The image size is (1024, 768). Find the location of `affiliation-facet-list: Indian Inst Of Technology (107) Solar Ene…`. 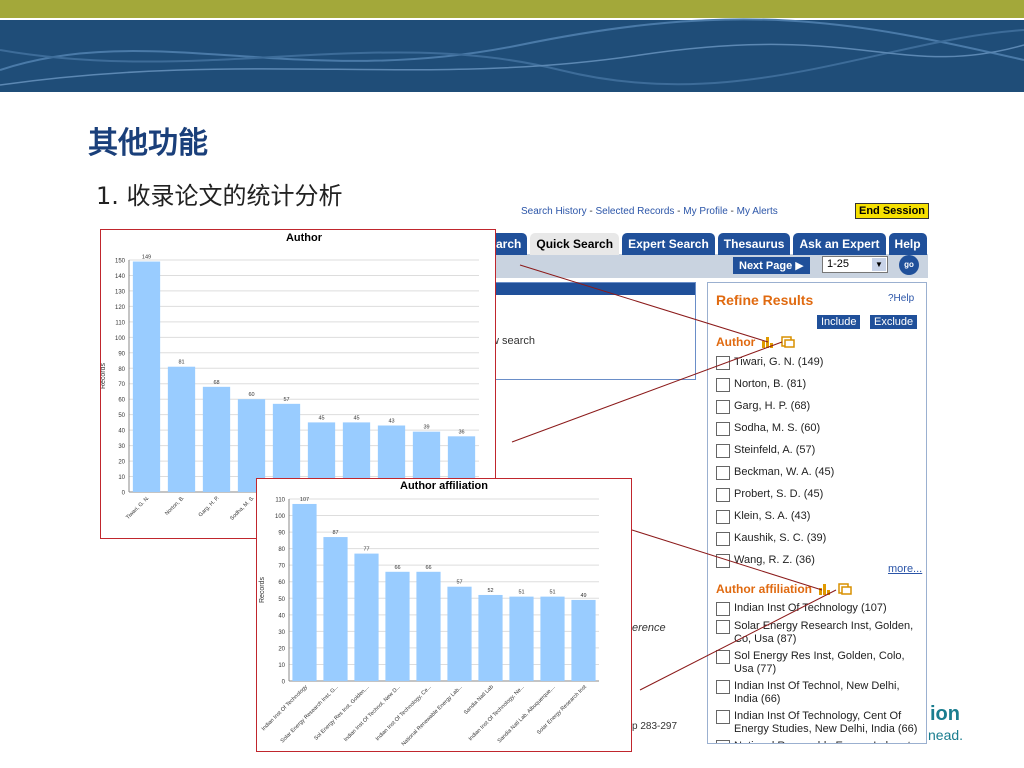

affiliation-facet-list: Indian Inst Of Technology (107) Solar Ene… is located at coordinates (821, 672).